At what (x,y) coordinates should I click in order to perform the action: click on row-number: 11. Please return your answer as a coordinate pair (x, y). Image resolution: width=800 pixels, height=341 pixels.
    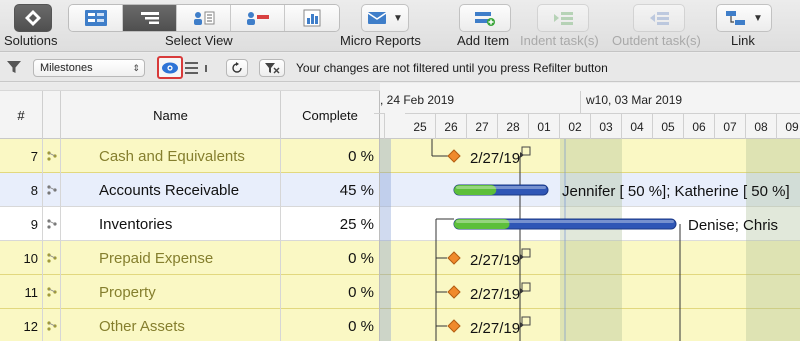
    Looking at the image, I should click on (21, 292).